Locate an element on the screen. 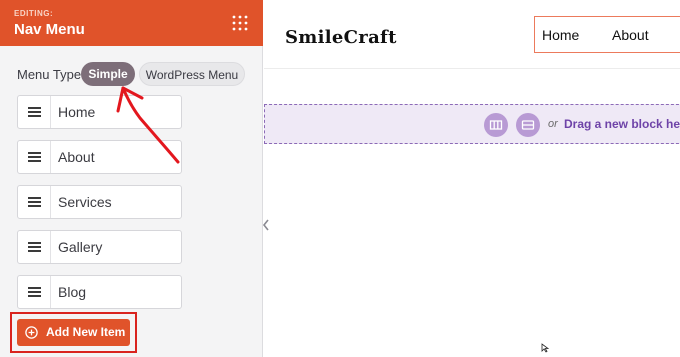  nav-item-blog: Blog is located at coordinates (99, 292).